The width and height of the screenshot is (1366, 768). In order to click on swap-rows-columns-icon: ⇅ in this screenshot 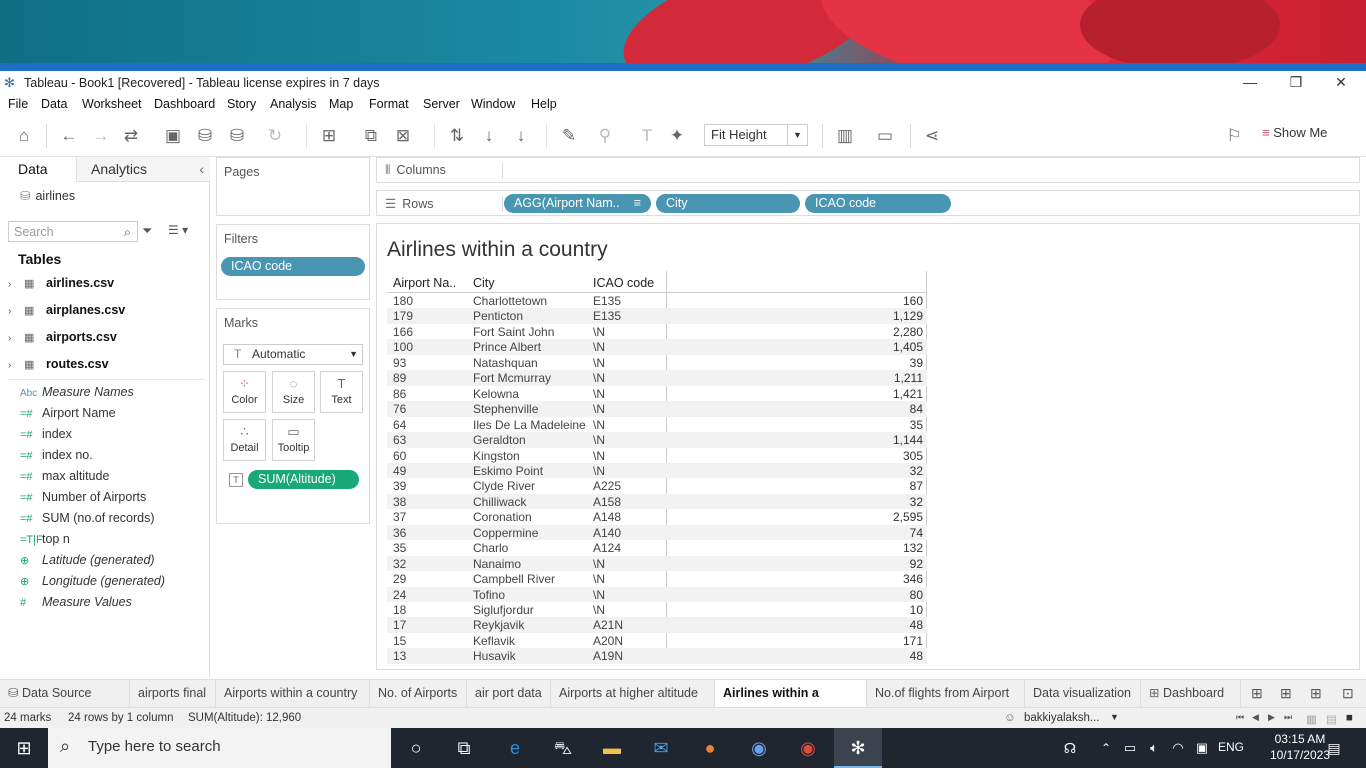, I will do `click(457, 136)`.